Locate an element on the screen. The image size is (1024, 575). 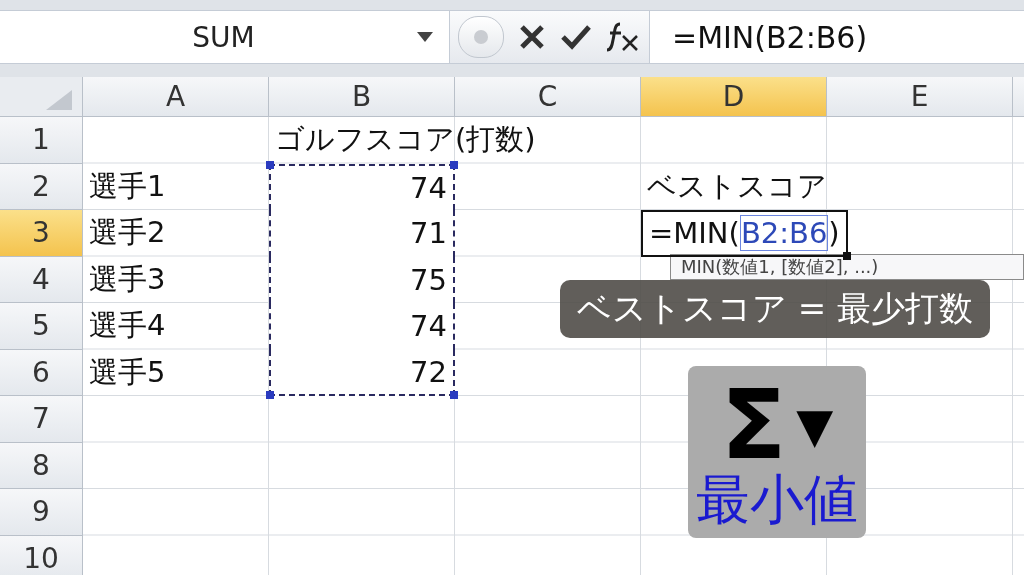
fill-handle is located at coordinates (846, 255).